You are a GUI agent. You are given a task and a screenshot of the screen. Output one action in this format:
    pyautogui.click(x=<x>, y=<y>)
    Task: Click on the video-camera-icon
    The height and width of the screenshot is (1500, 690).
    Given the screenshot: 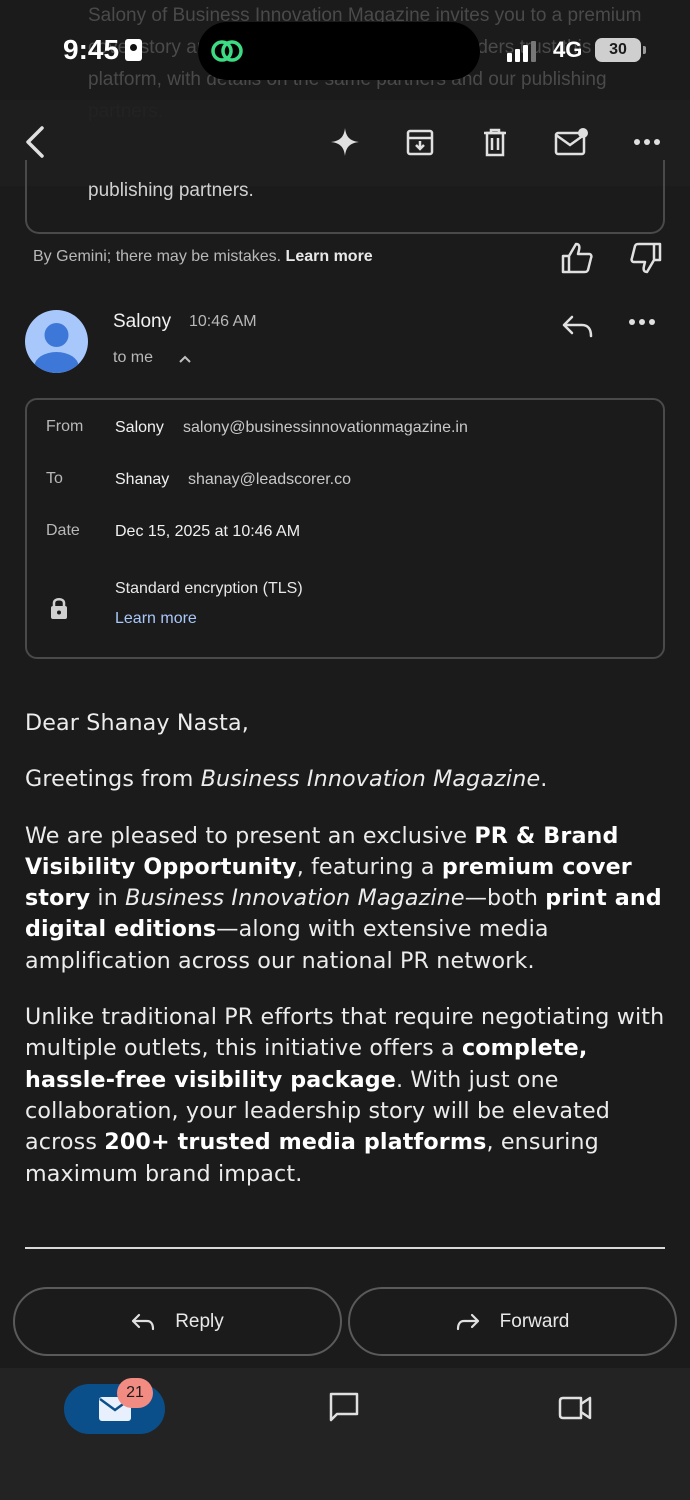 What is the action you would take?
    pyautogui.click(x=575, y=1407)
    